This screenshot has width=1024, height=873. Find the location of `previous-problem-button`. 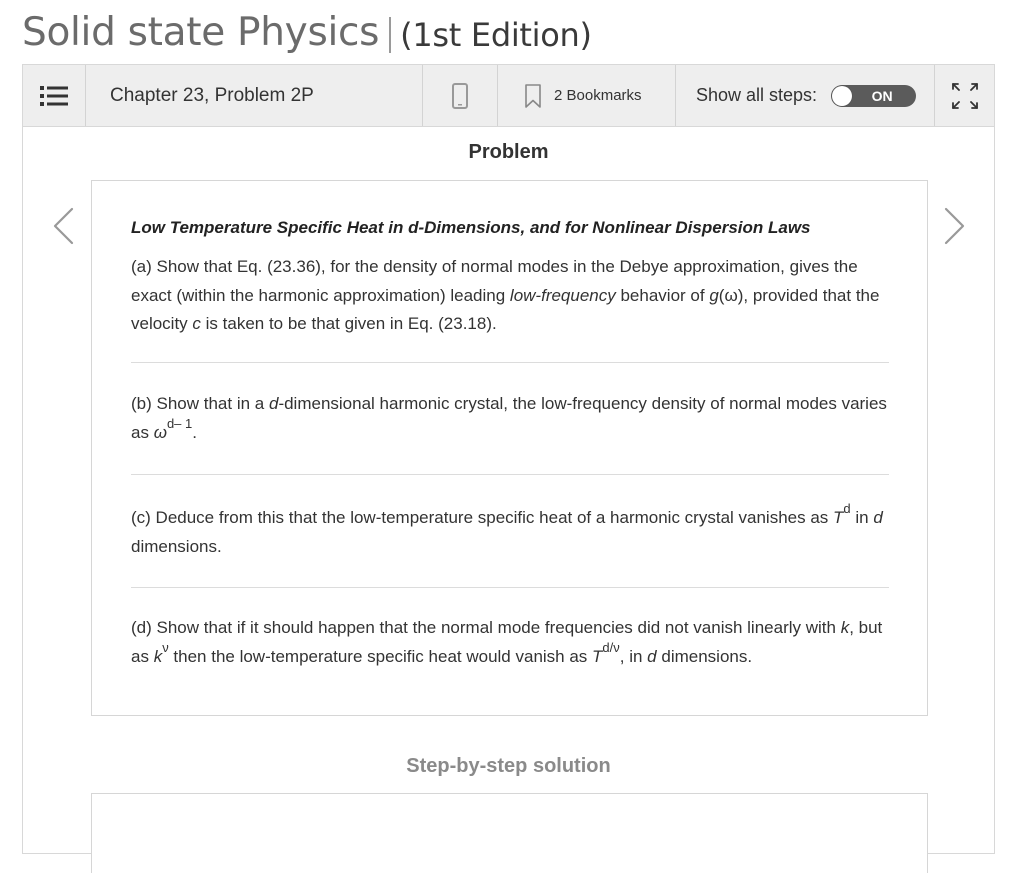

previous-problem-button is located at coordinates (63, 226).